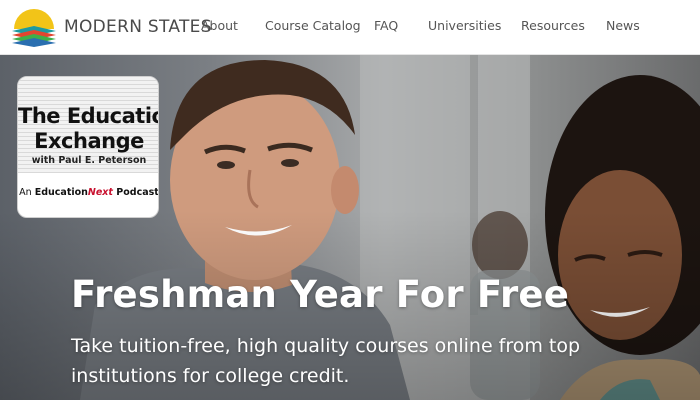 Image resolution: width=700 pixels, height=400 pixels. What do you see at coordinates (553, 26) in the screenshot?
I see `nav-resources: Resources` at bounding box center [553, 26].